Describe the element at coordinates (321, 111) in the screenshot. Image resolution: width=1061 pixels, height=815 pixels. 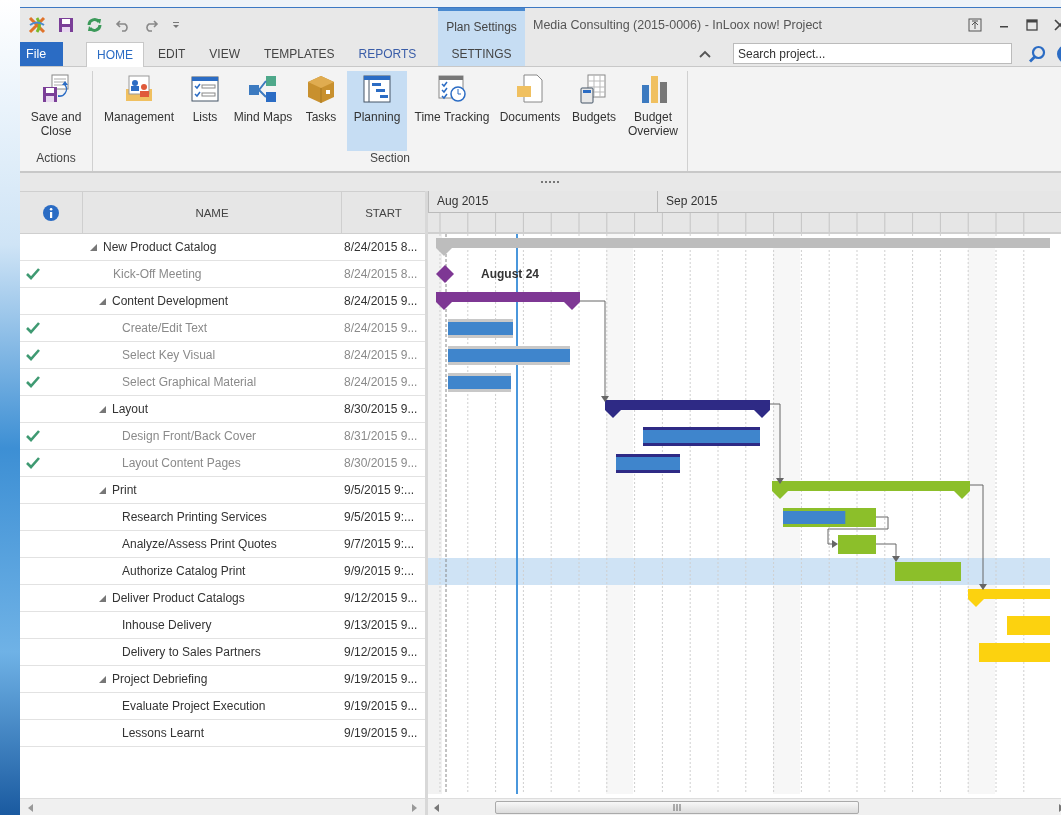
I see `ribbon-button: Tasks` at that location.